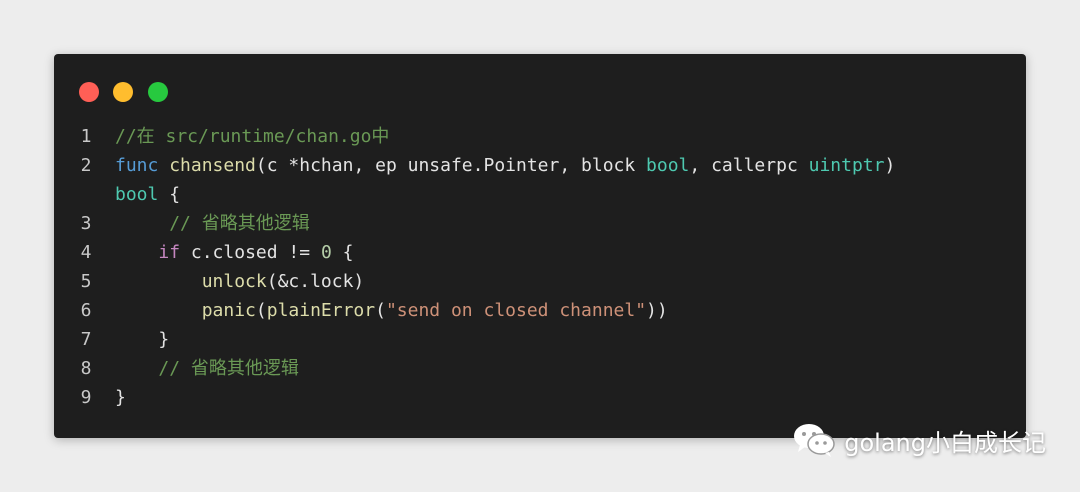 The height and width of the screenshot is (492, 1080). I want to click on line-text: if c.closed != 0 {, so click(234, 252).